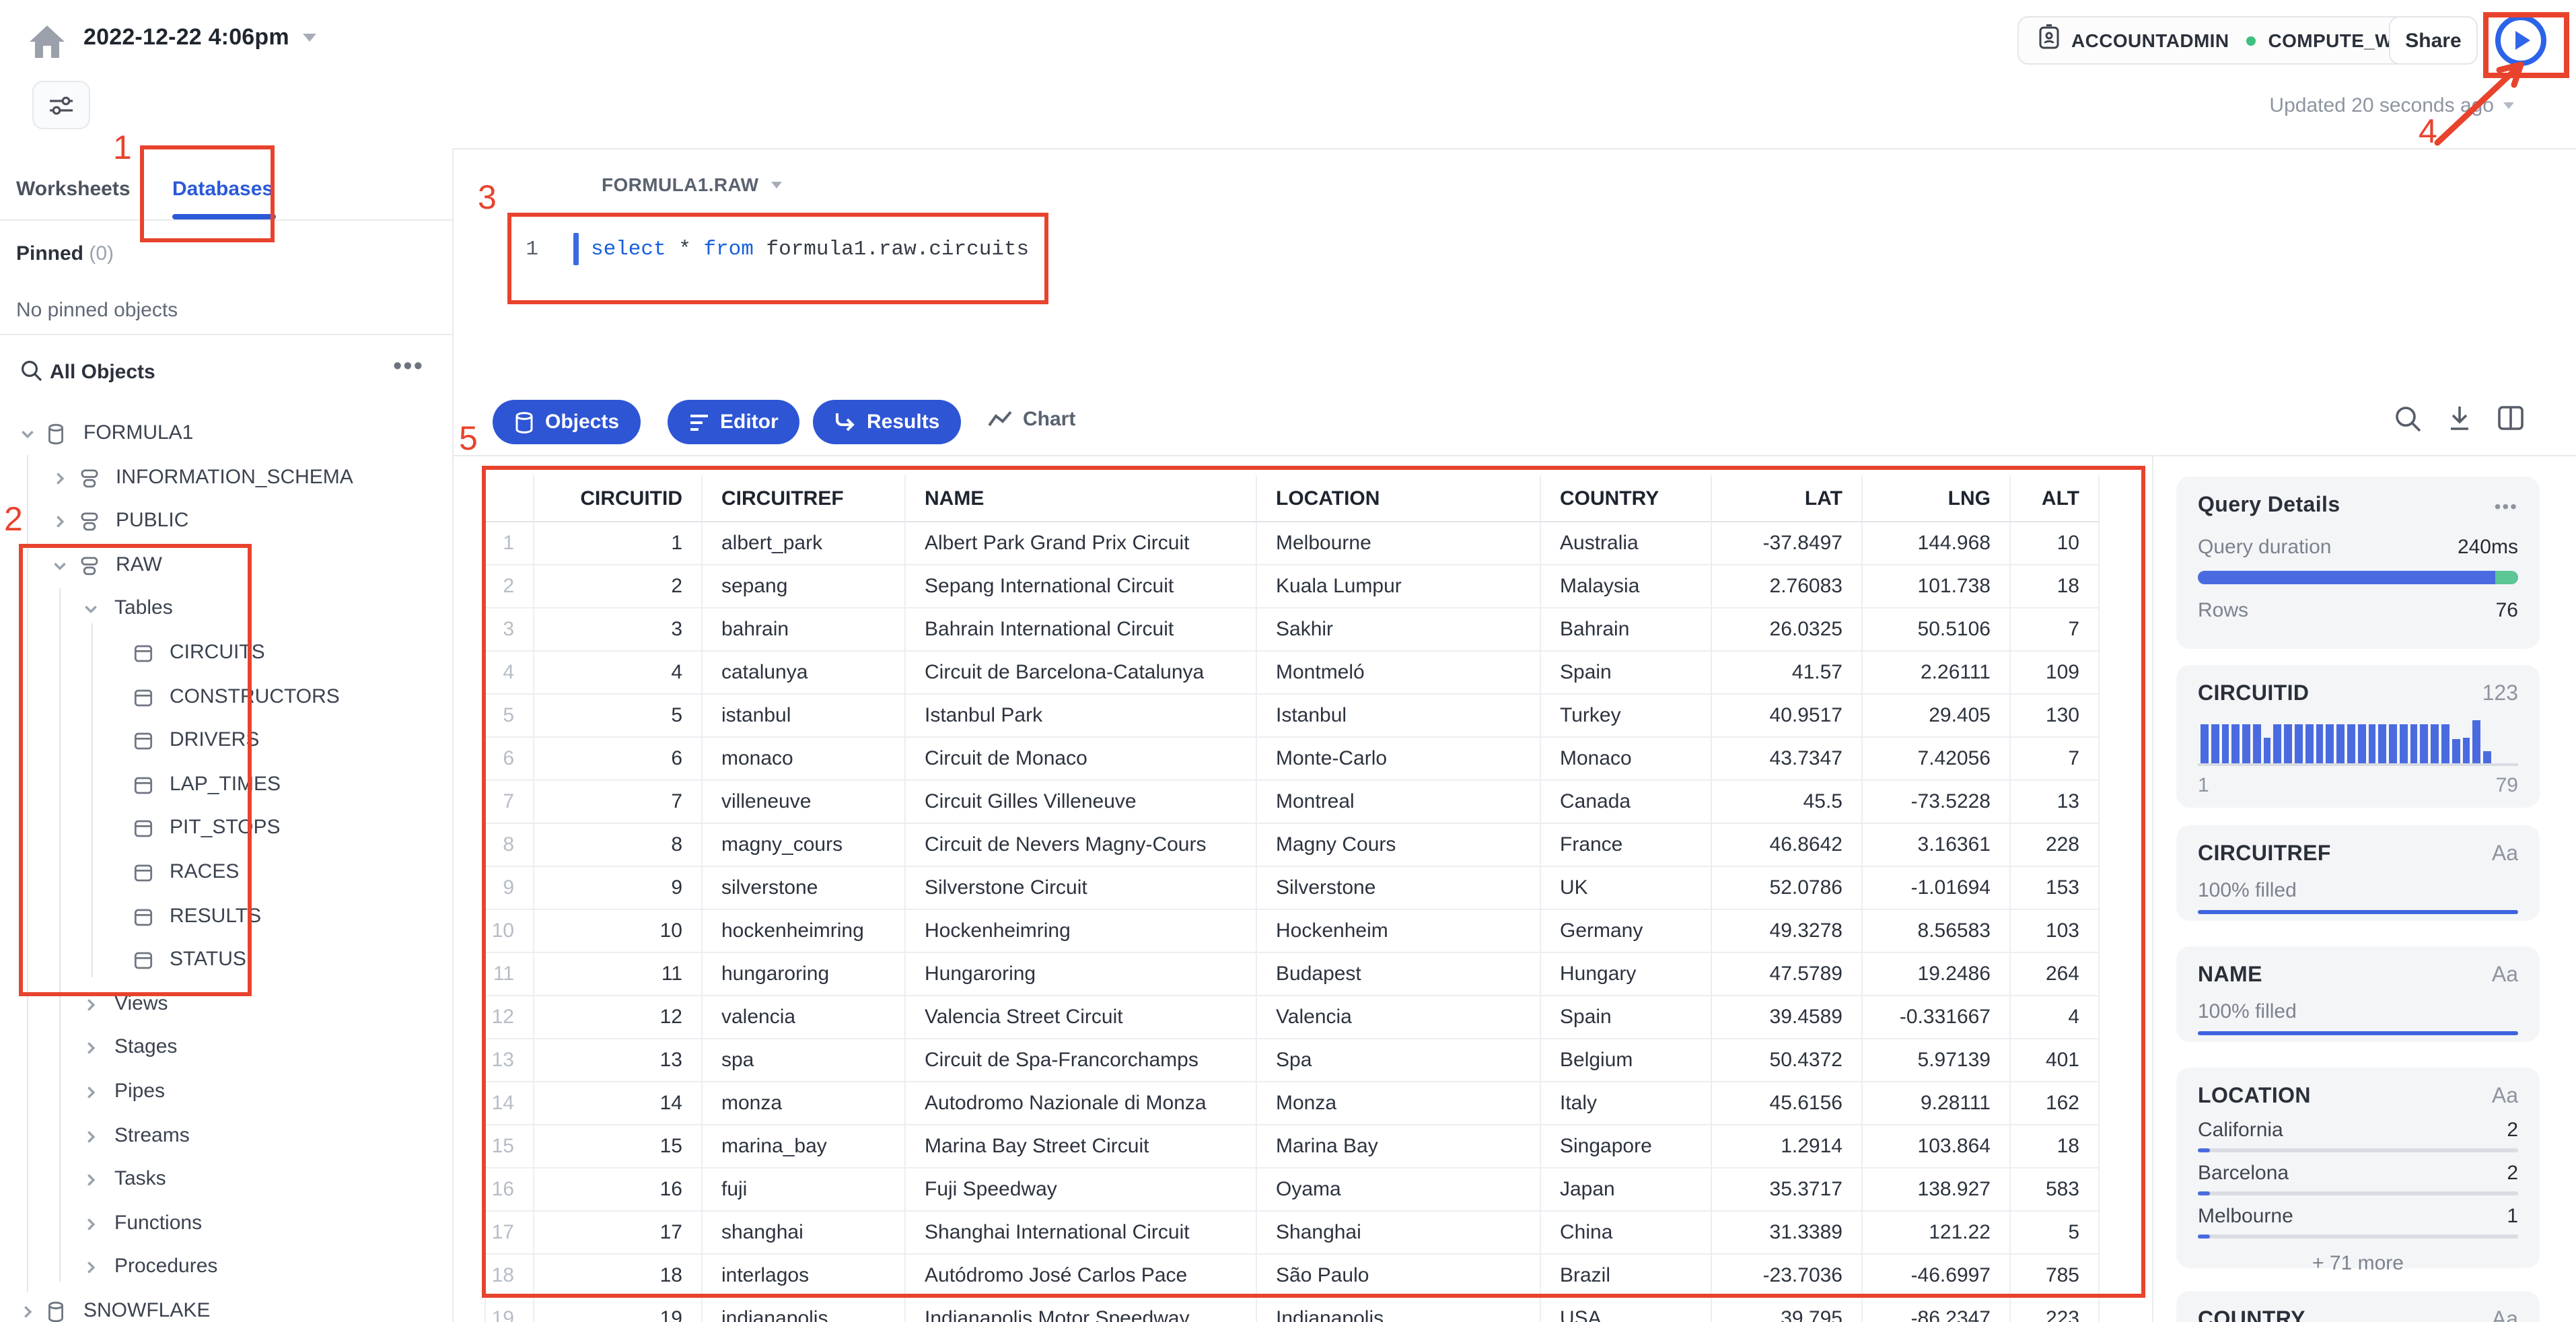 This screenshot has width=2576, height=1322. What do you see at coordinates (227, 653) in the screenshot?
I see `tree-item-circuits: CIRCUITS` at bounding box center [227, 653].